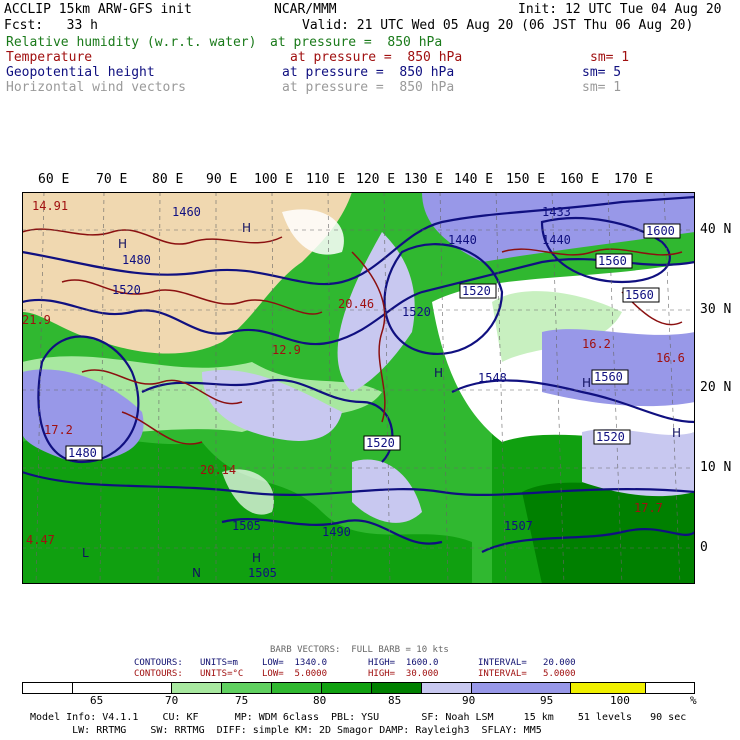 This screenshot has height=740, width=740. What do you see at coordinates (602, 87) in the screenshot?
I see `field-wind-smooth: sm= 1` at bounding box center [602, 87].